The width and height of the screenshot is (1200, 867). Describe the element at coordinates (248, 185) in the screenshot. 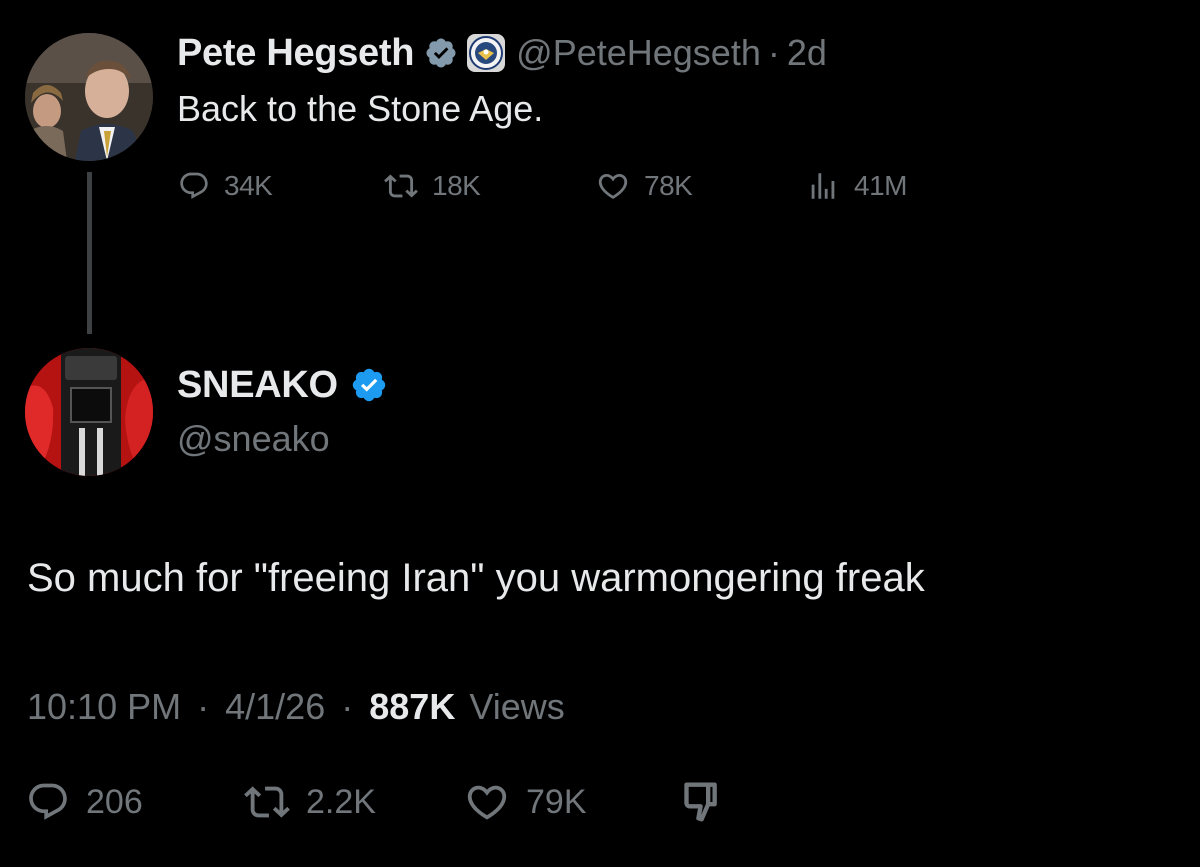

I see `reply-count: 34K` at that location.